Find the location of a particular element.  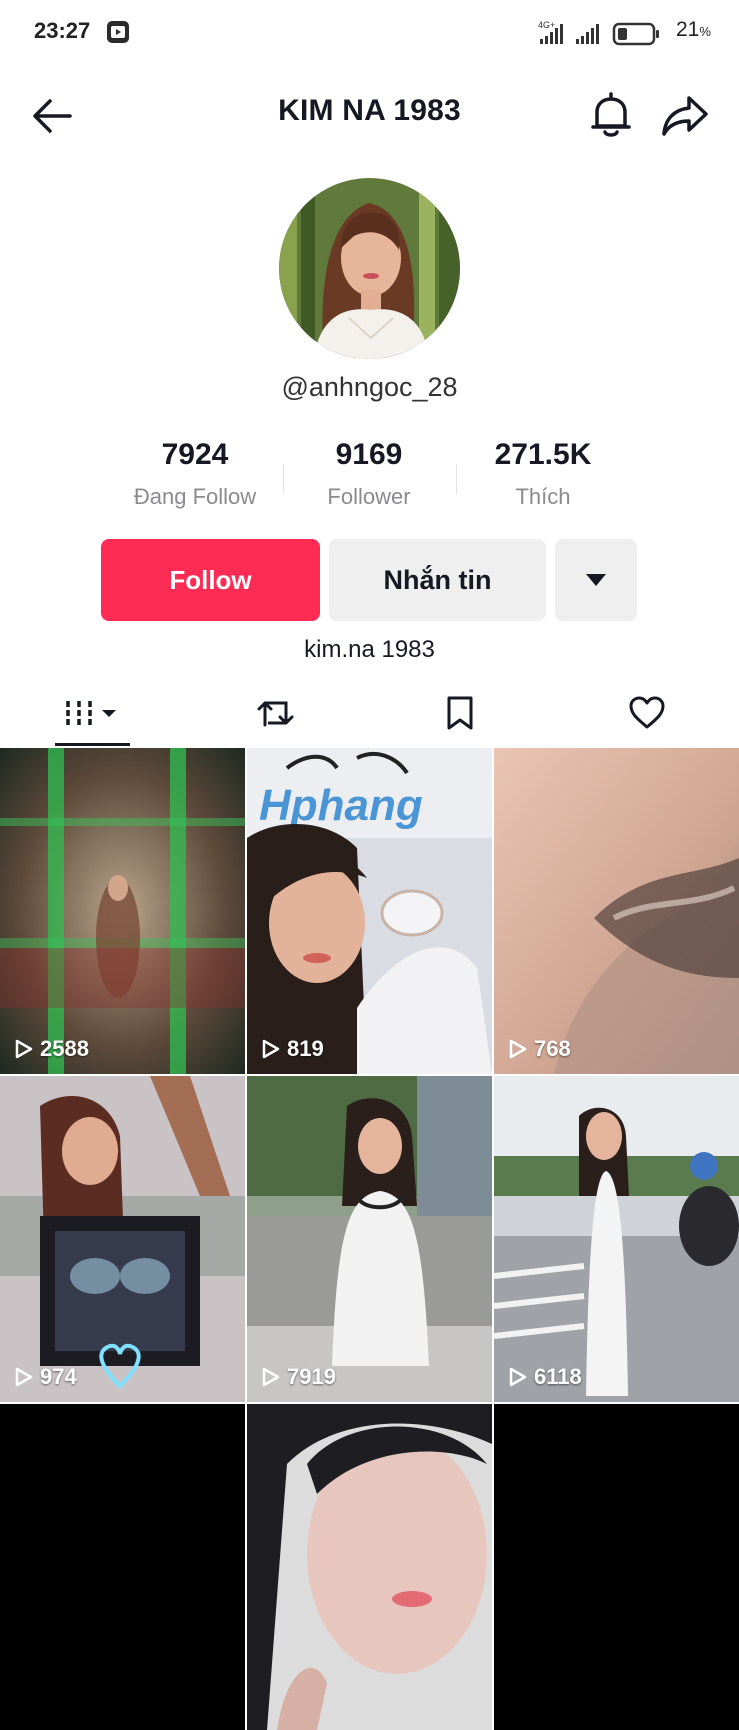

video-thumbnail: 768 is located at coordinates (616, 911).